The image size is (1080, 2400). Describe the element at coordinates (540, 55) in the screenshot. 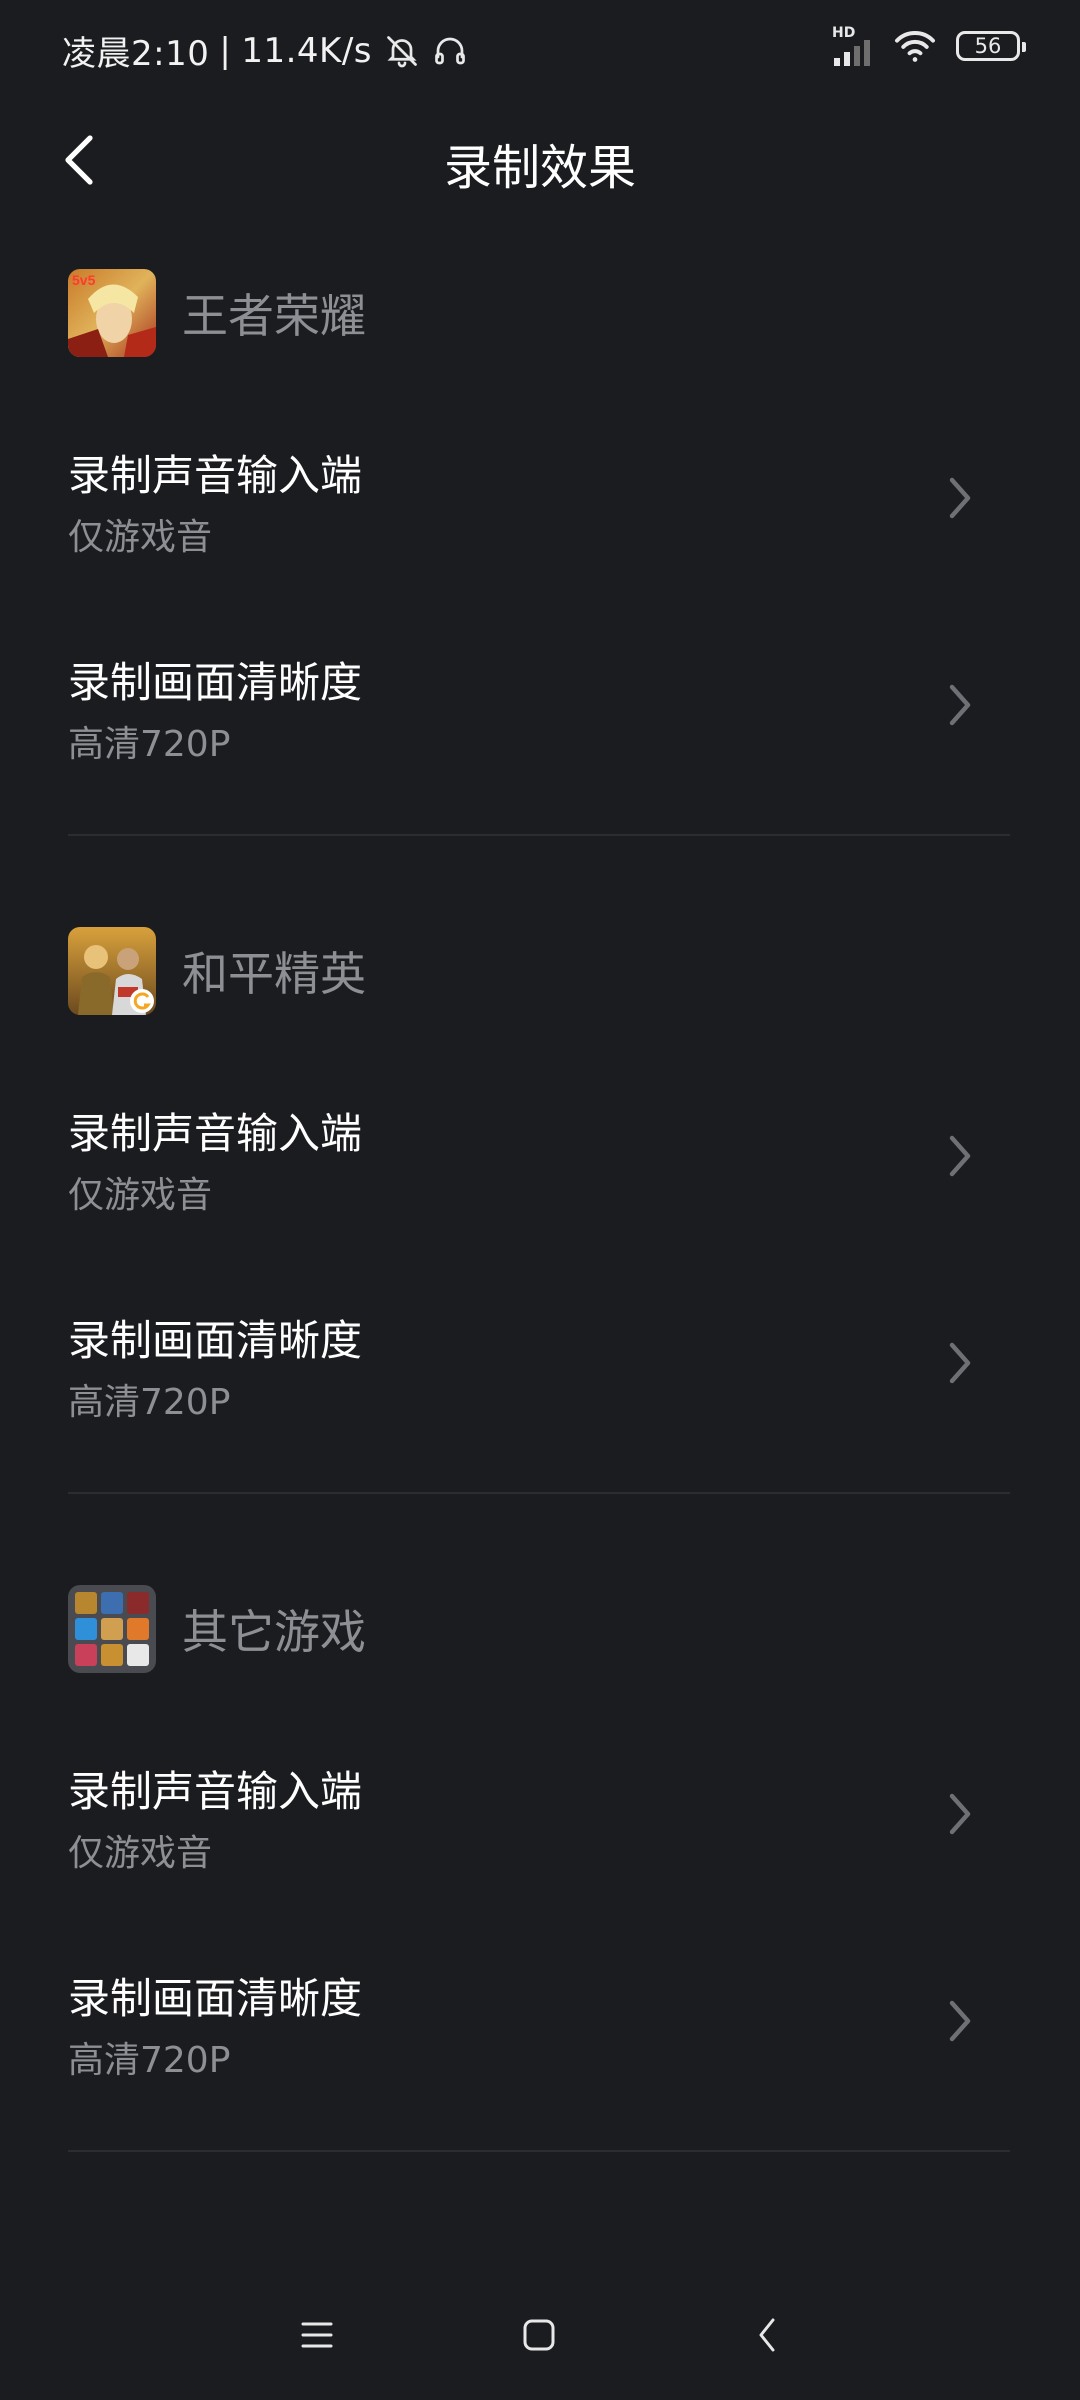

I see `status-bar: 凌晨2:10 | 11.4K/s HD 56` at that location.